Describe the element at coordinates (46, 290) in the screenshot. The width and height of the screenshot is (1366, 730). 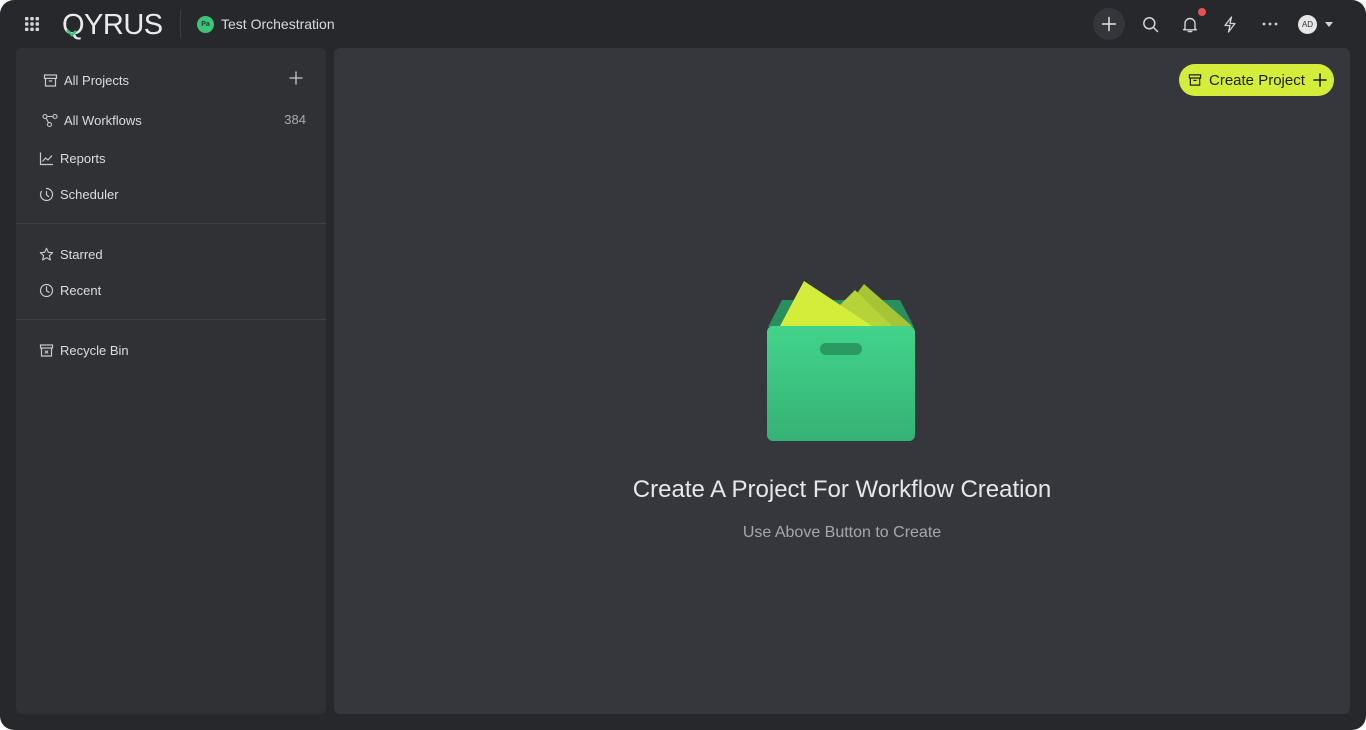
I see `clock-icon` at that location.